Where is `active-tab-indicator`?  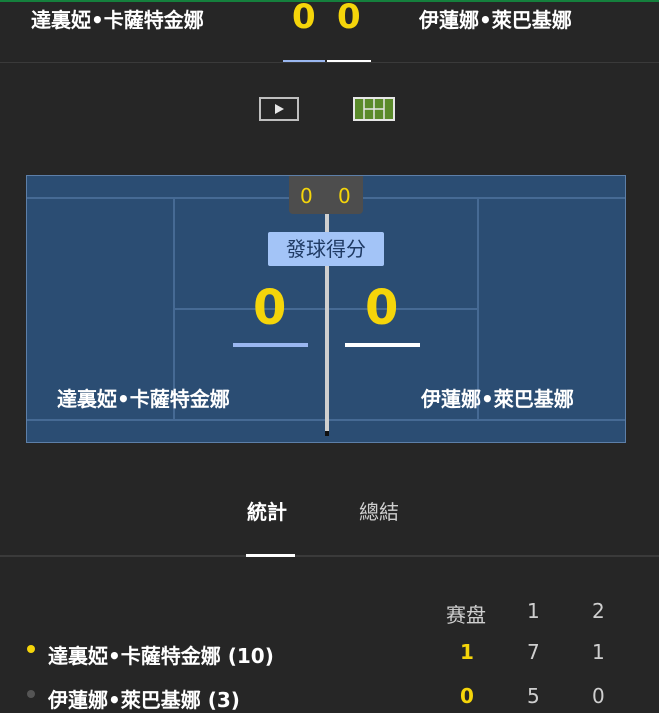 active-tab-indicator is located at coordinates (270, 555).